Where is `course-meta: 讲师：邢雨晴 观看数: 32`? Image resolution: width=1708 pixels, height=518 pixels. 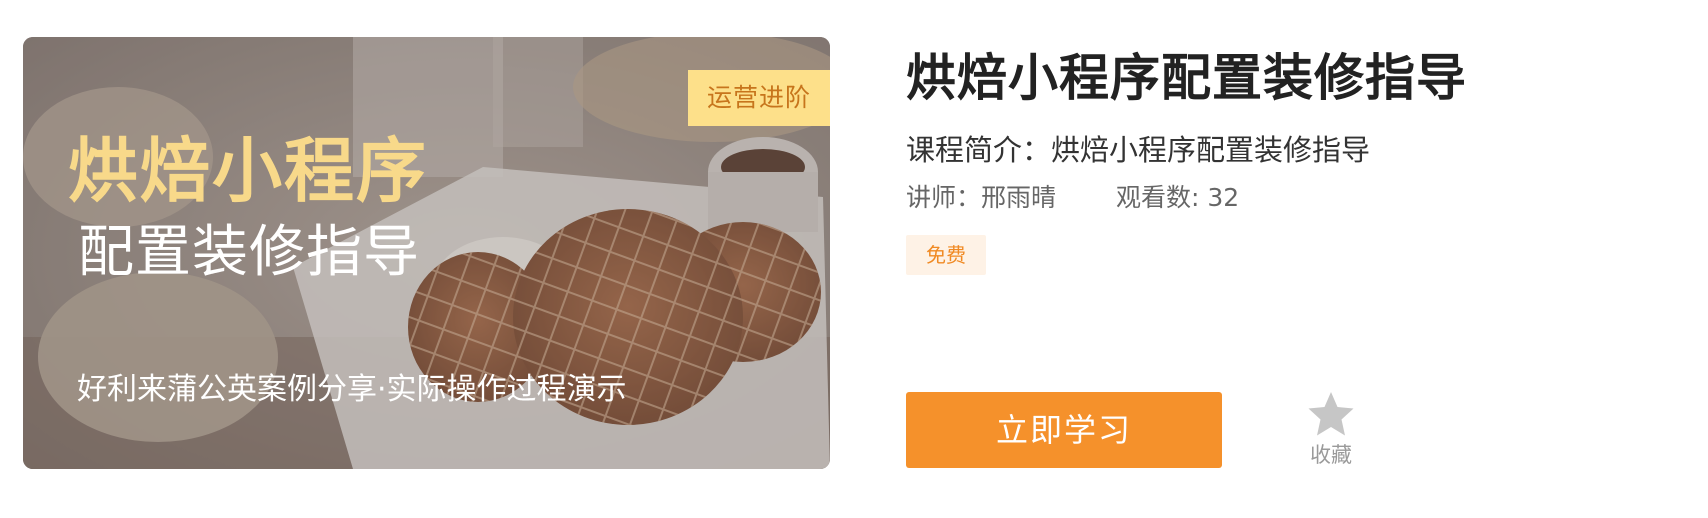 course-meta: 讲师：邢雨晴 观看数: 32 is located at coordinates (1072, 196).